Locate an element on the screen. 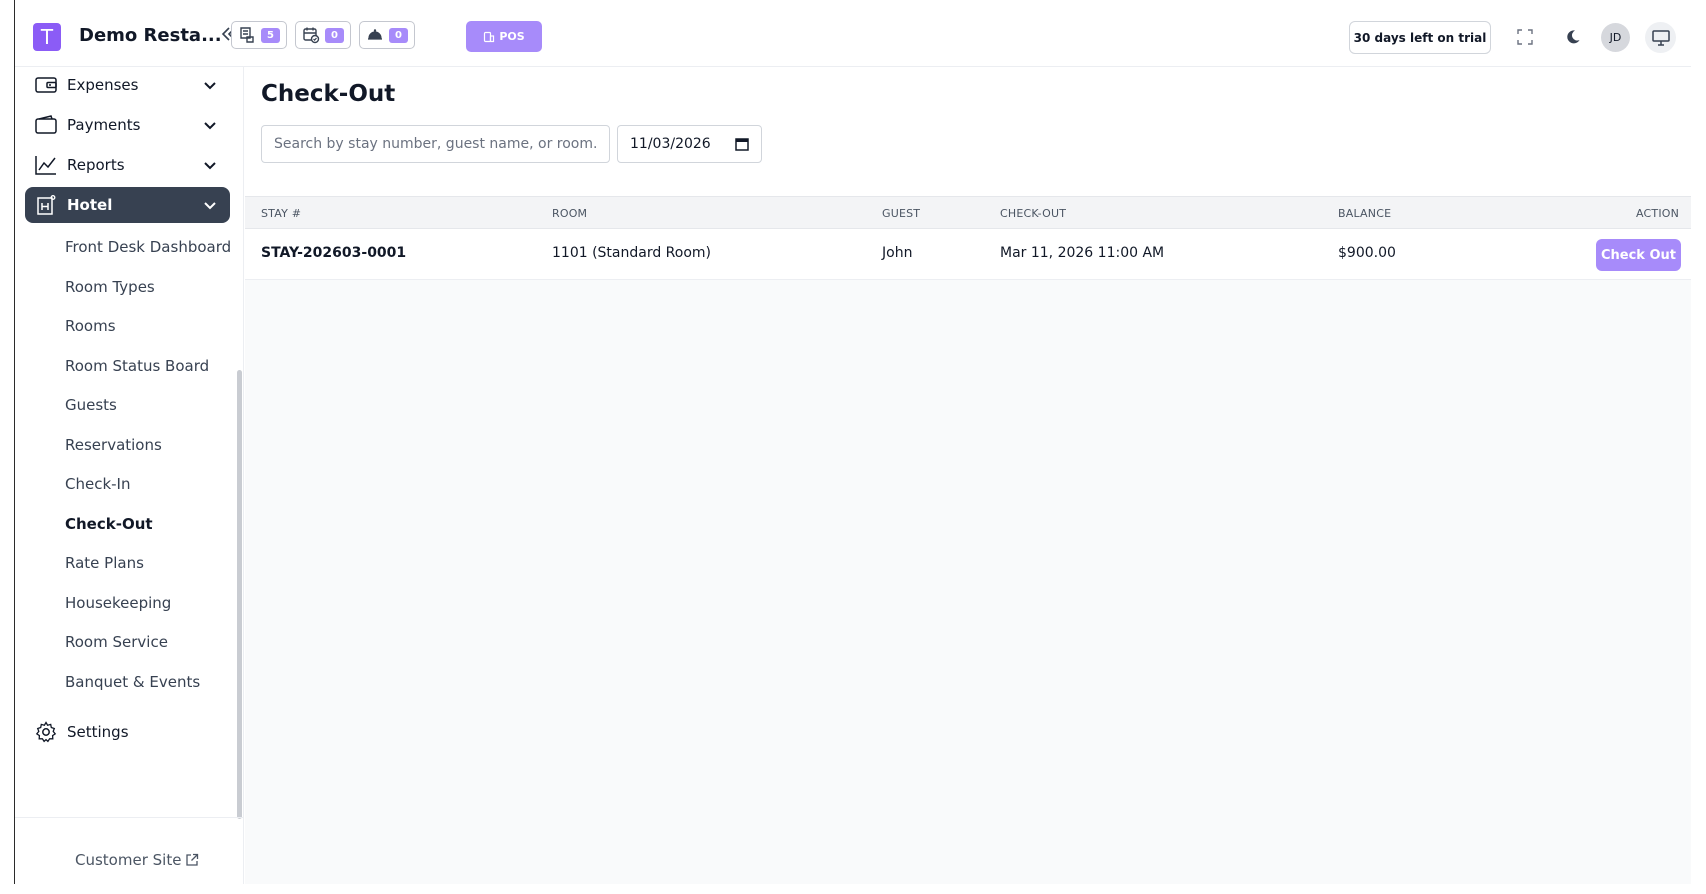  sidebar-item-label: Payments is located at coordinates (104, 125).